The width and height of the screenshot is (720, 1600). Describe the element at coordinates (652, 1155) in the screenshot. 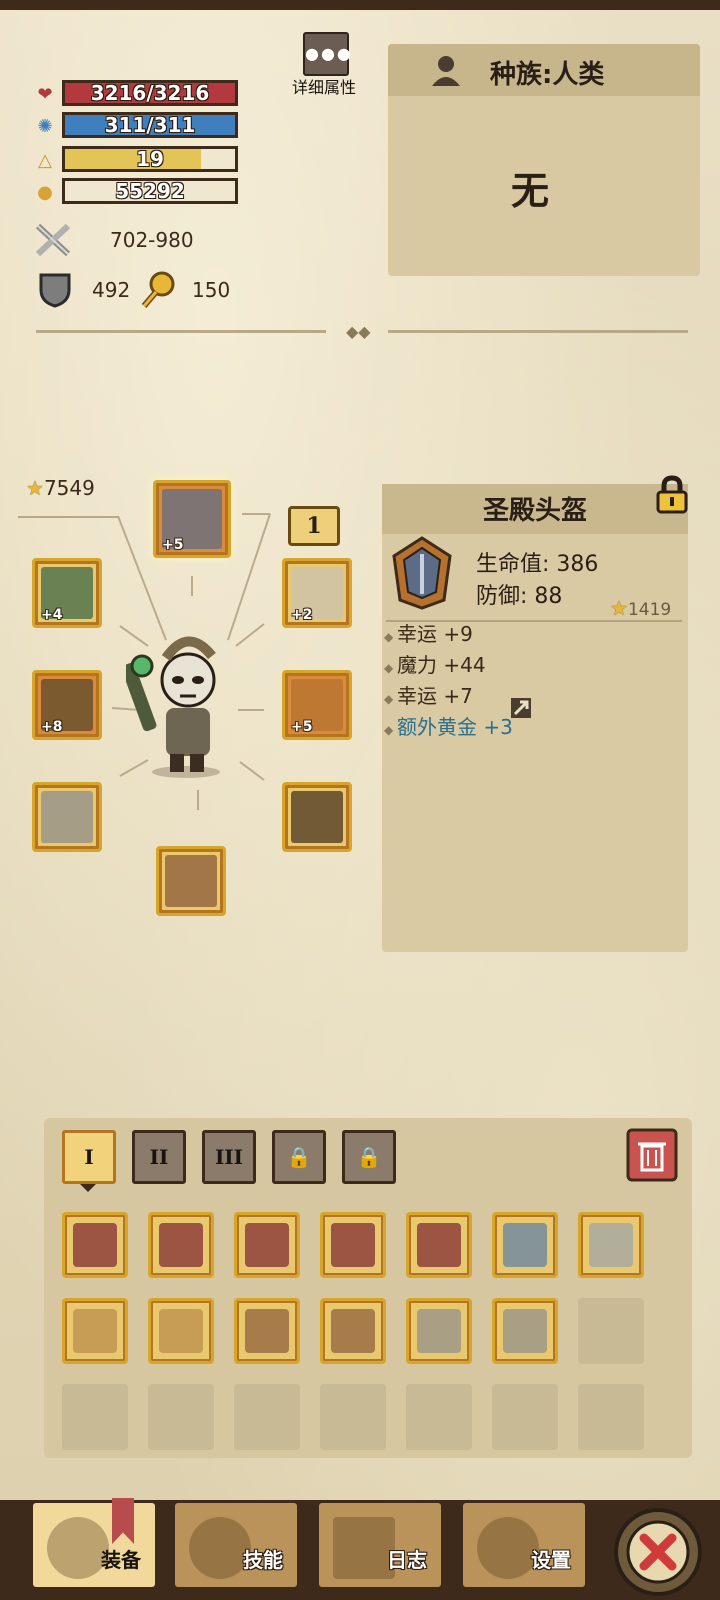

I see `trash-button` at that location.